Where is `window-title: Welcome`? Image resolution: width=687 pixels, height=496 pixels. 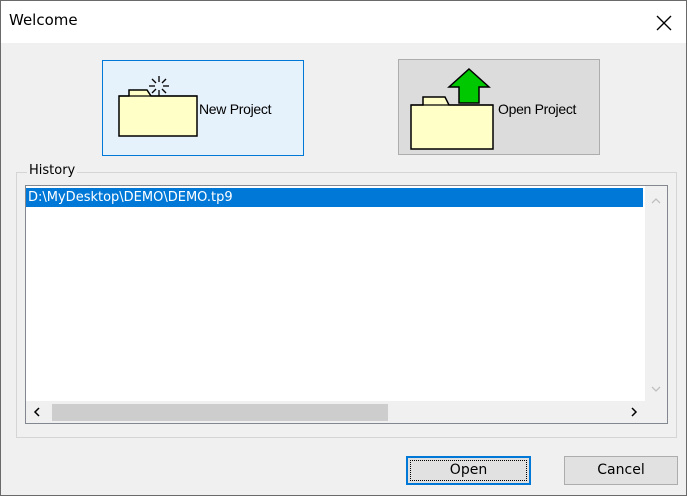 window-title: Welcome is located at coordinates (43, 20).